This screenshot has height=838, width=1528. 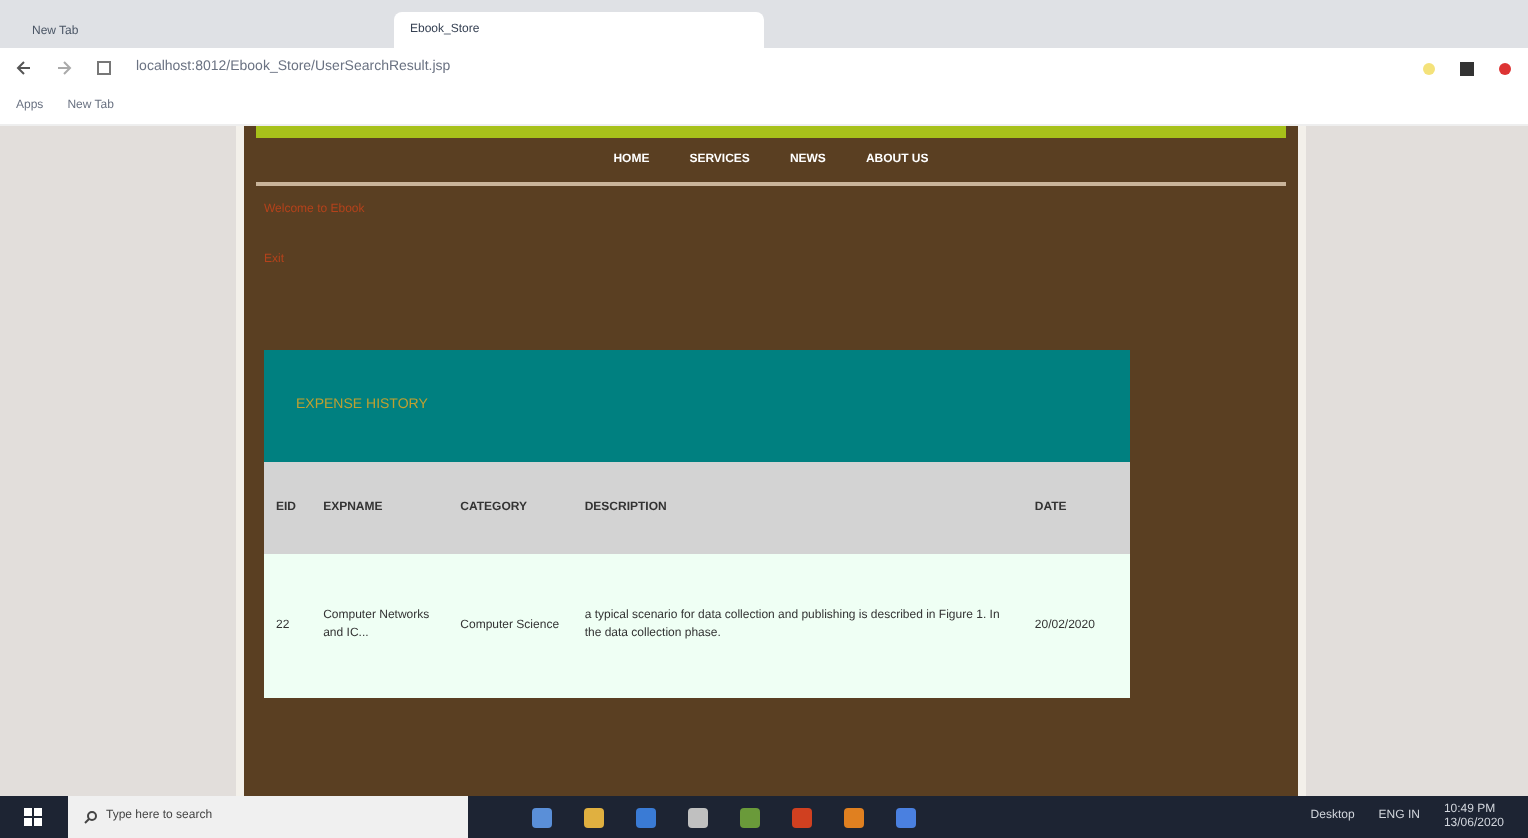 What do you see at coordinates (34, 817) in the screenshot?
I see `windows-icon` at bounding box center [34, 817].